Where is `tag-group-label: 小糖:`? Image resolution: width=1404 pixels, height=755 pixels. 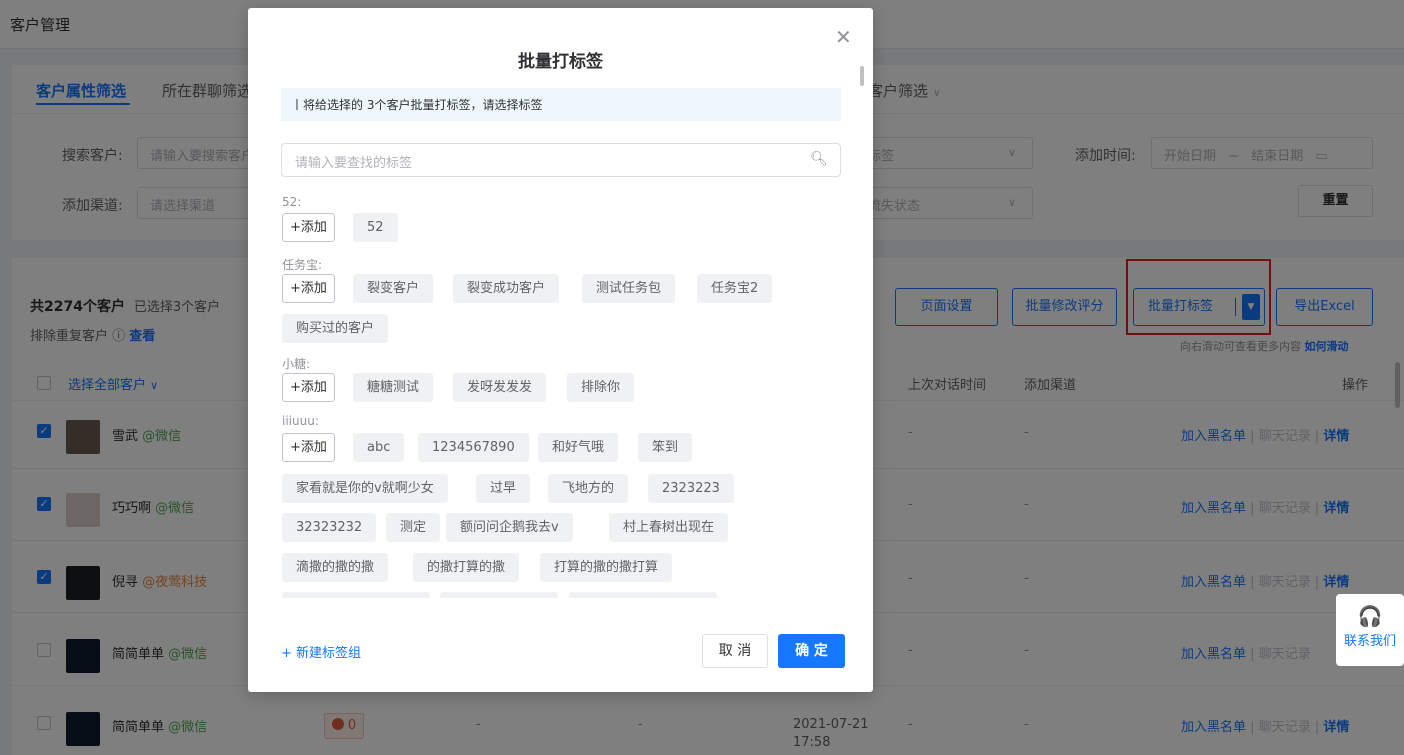 tag-group-label: 小糖: is located at coordinates (296, 364).